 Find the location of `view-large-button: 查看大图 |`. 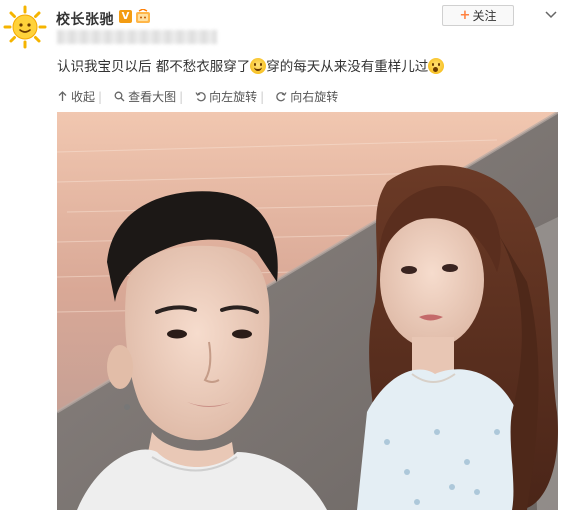

view-large-button: 查看大图 | is located at coordinates (154, 96).